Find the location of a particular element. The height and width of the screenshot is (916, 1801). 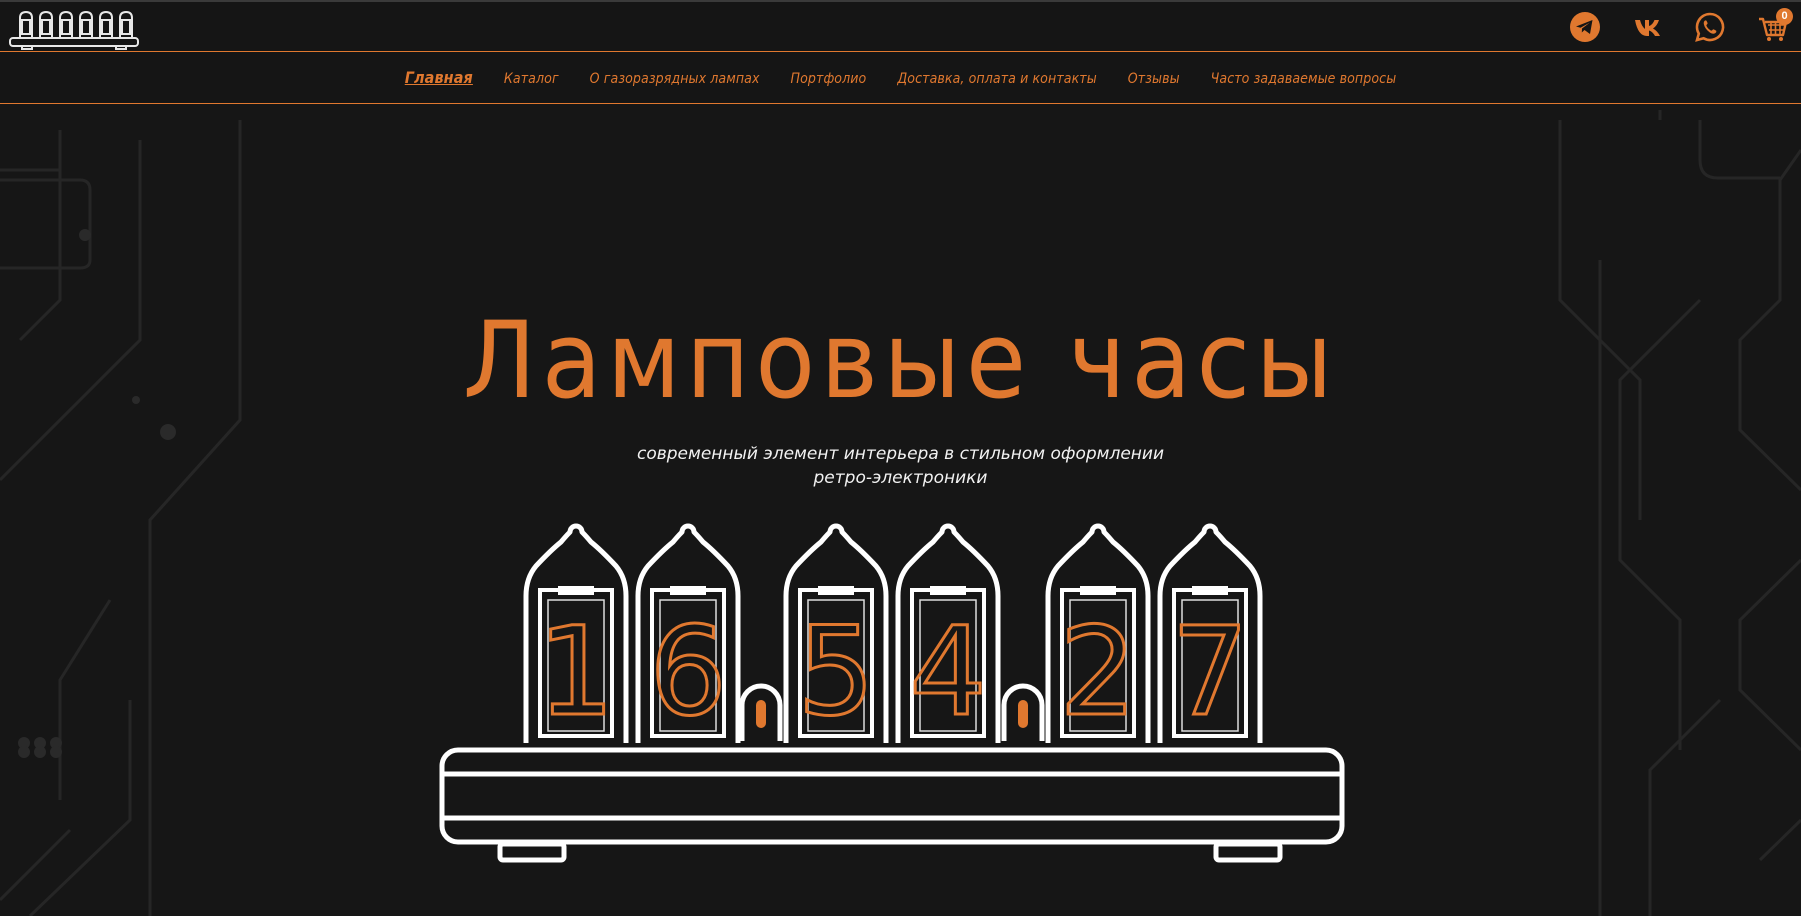

clock-digit-5: 2 is located at coordinates (1098, 672).